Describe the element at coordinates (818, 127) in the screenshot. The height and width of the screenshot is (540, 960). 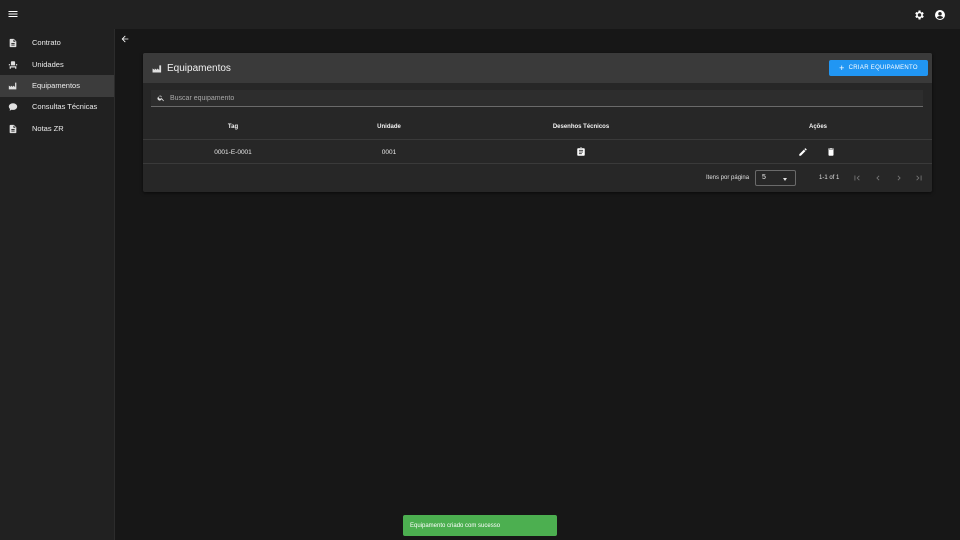
I see `column-header-acoes: Ações` at that location.